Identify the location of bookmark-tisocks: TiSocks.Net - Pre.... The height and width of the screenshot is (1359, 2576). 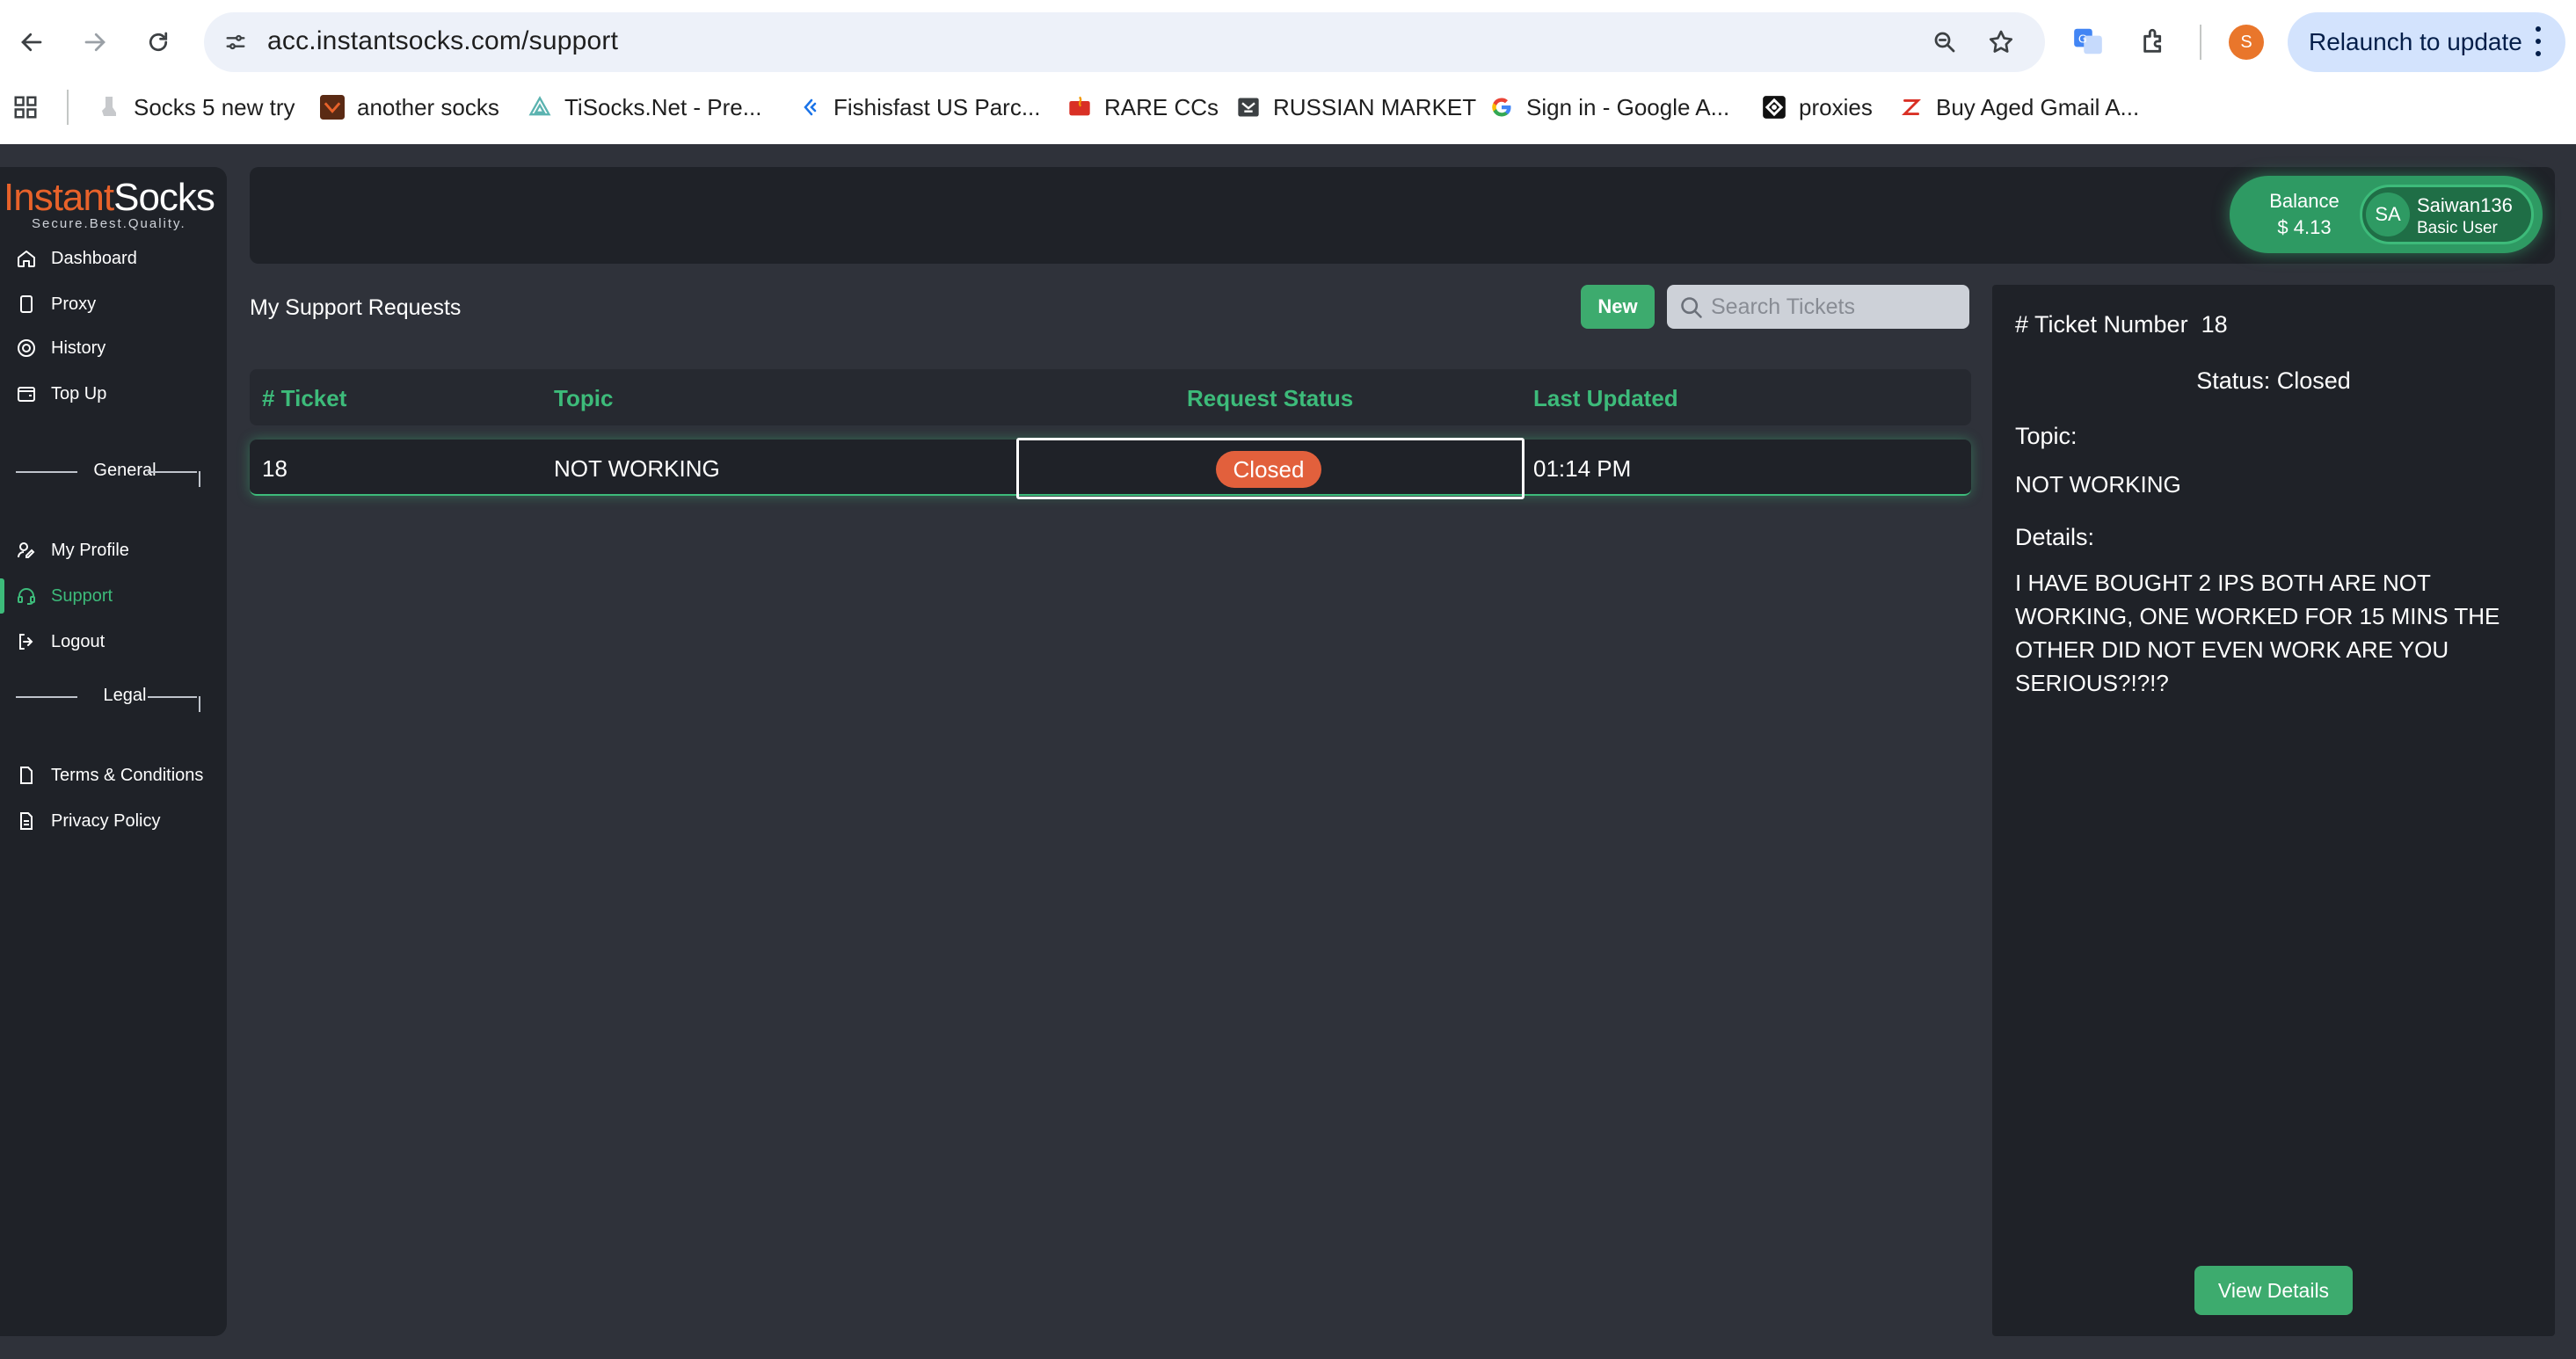
(644, 107).